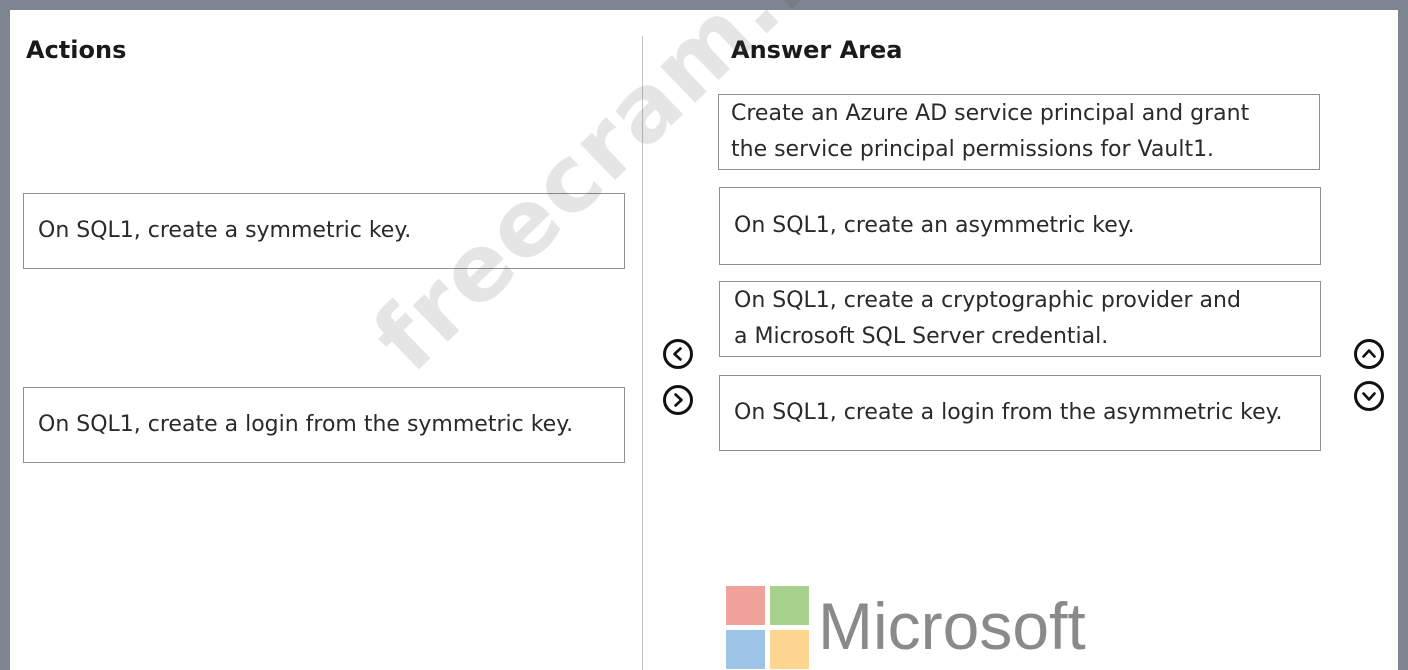  What do you see at coordinates (952, 626) in the screenshot?
I see `microsoft-wordmark: Microsoft` at bounding box center [952, 626].